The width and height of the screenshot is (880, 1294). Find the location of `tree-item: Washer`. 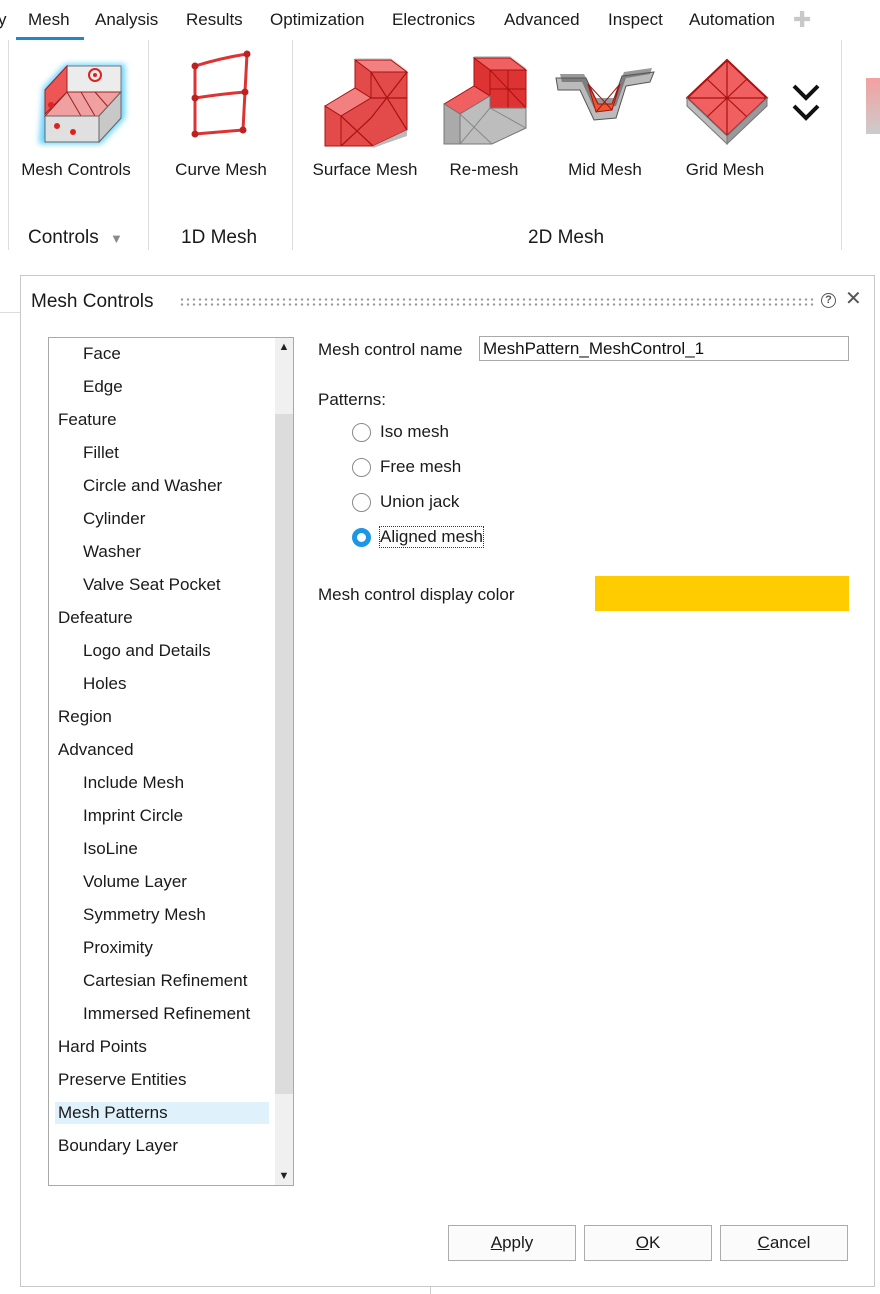

tree-item: Washer is located at coordinates (112, 552).